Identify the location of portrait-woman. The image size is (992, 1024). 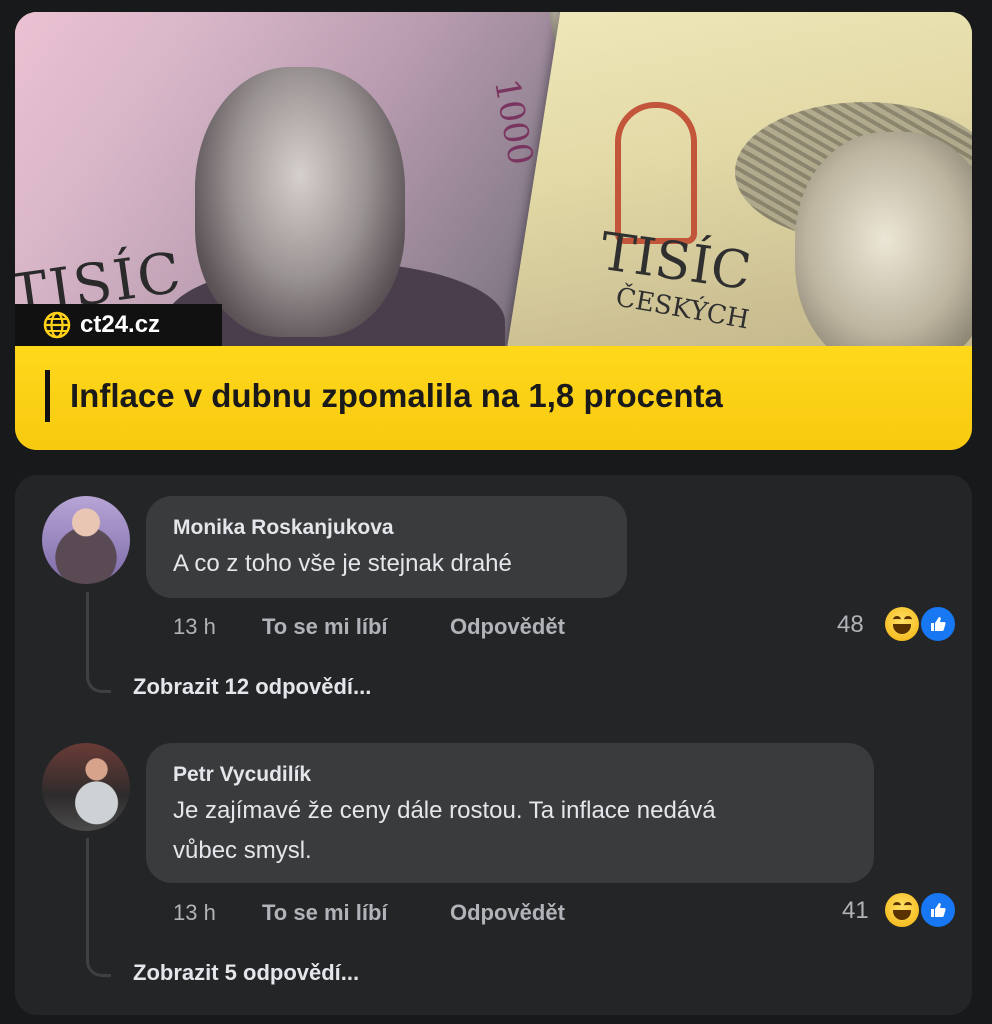
(883, 239).